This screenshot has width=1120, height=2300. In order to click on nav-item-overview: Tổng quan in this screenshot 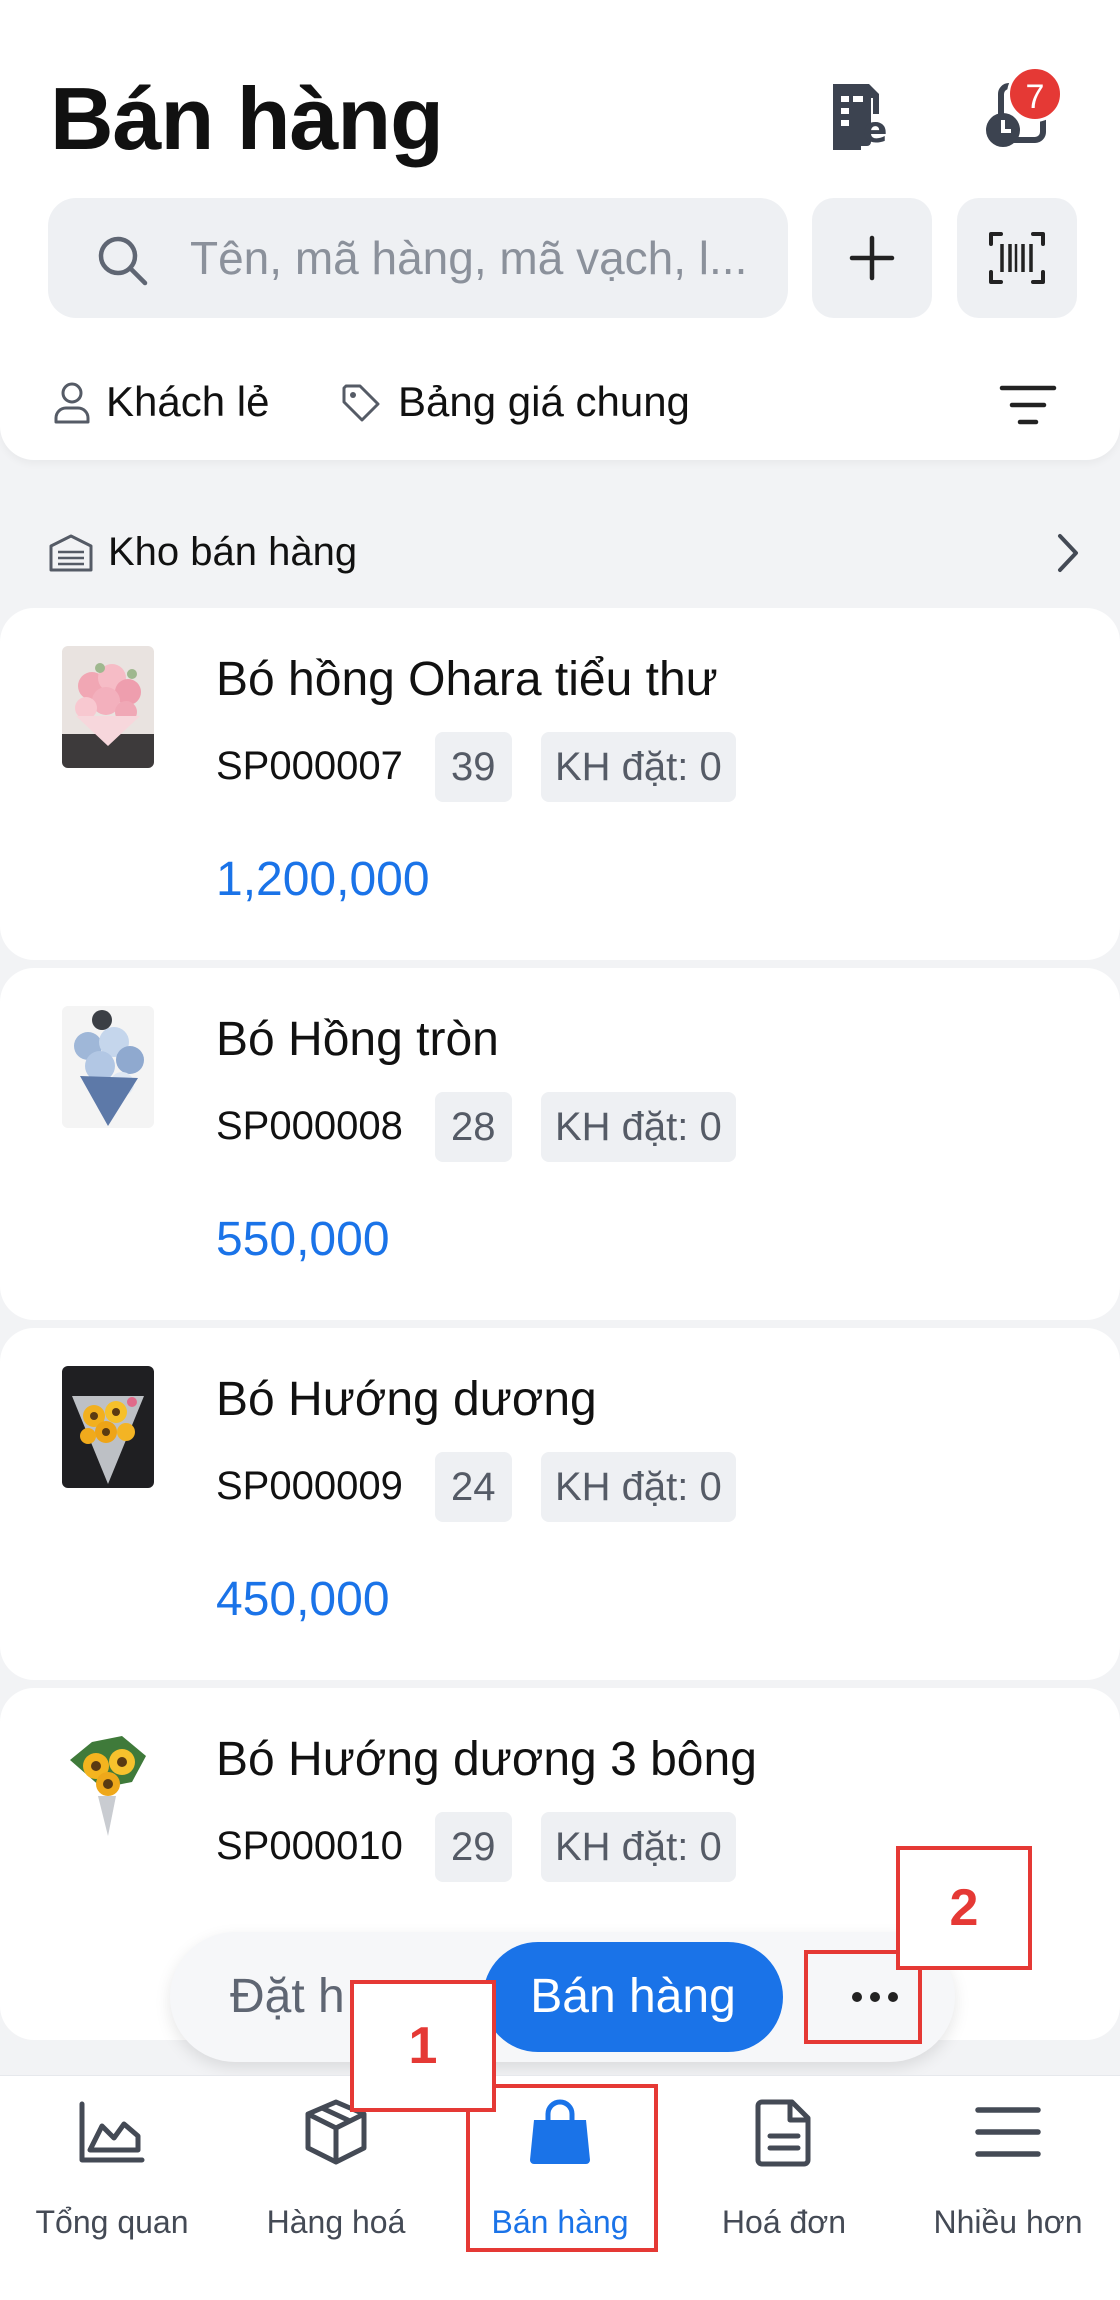, I will do `click(112, 2188)`.